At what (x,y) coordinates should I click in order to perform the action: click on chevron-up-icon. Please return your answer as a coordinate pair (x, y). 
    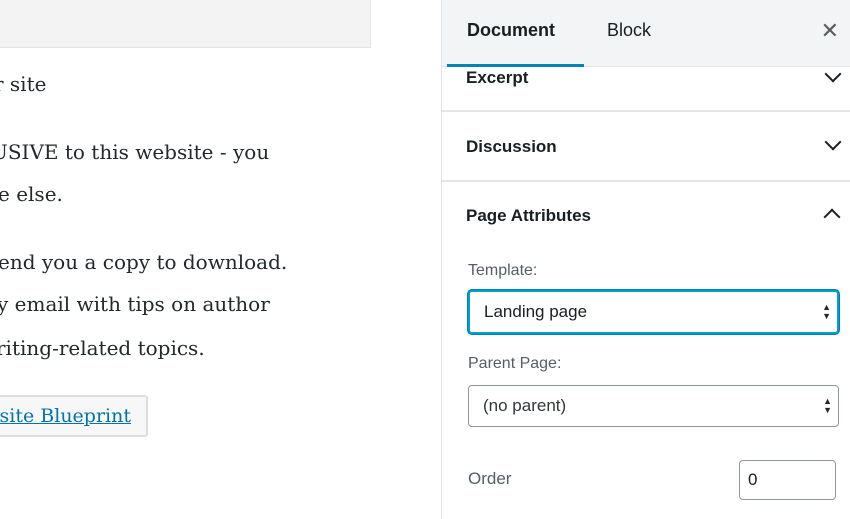
    Looking at the image, I should click on (832, 217).